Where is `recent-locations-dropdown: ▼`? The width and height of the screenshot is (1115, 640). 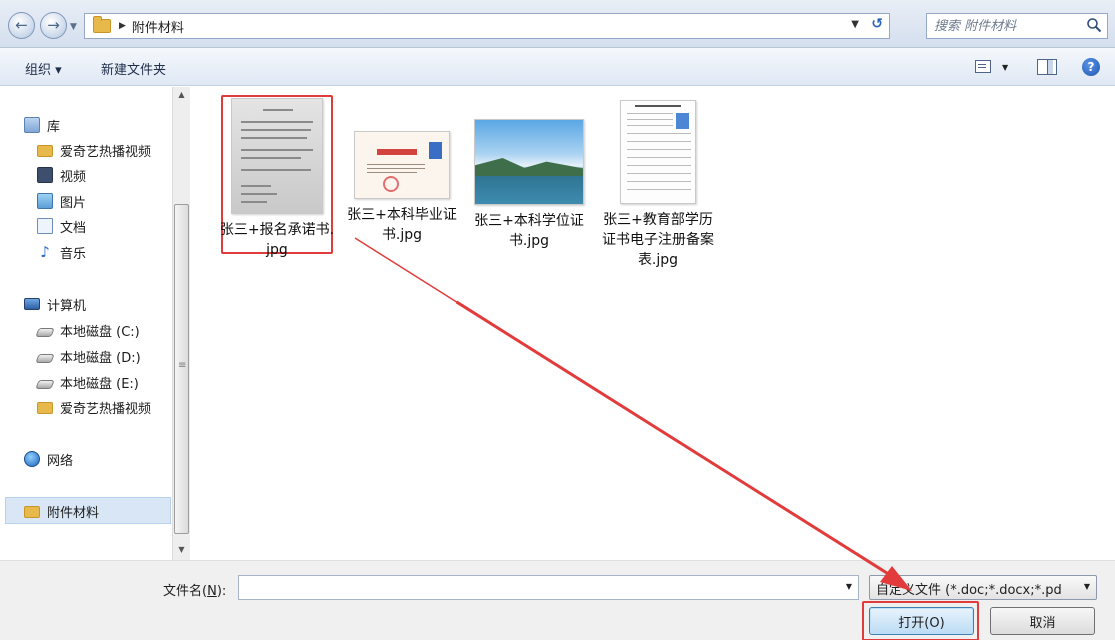 recent-locations-dropdown: ▼ is located at coordinates (73, 27).